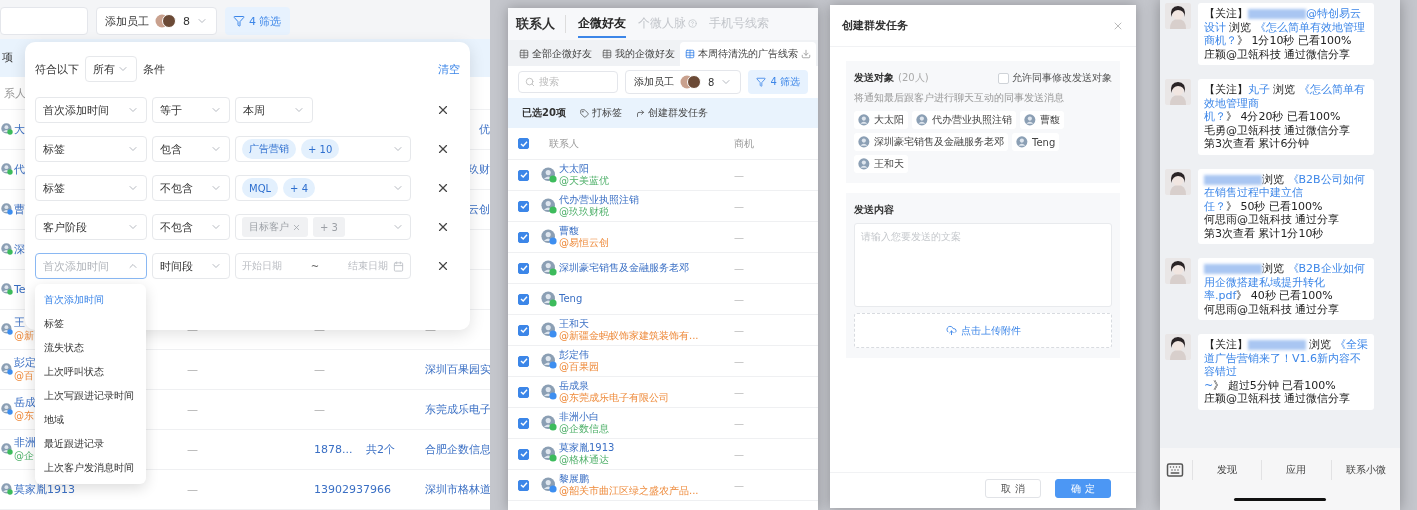 The width and height of the screenshot is (1417, 510). I want to click on tab: 企微好友, so click(602, 24).